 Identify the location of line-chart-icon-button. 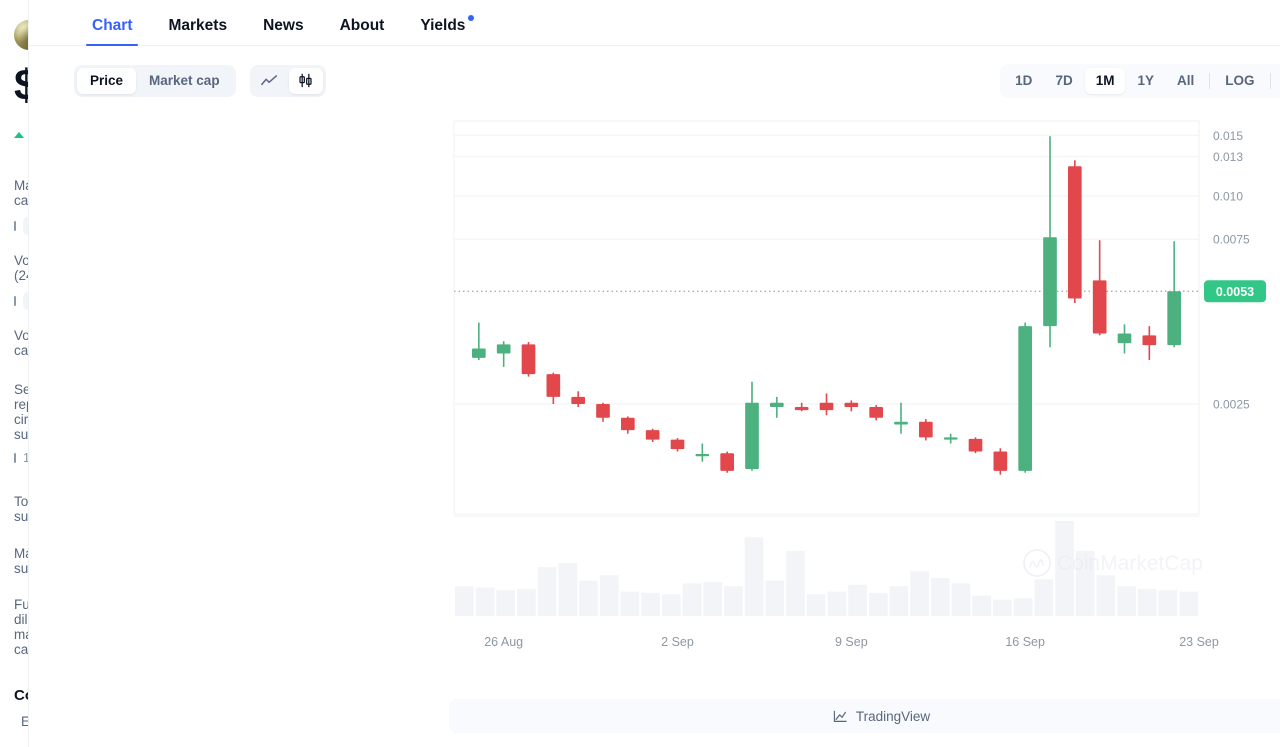
(270, 81).